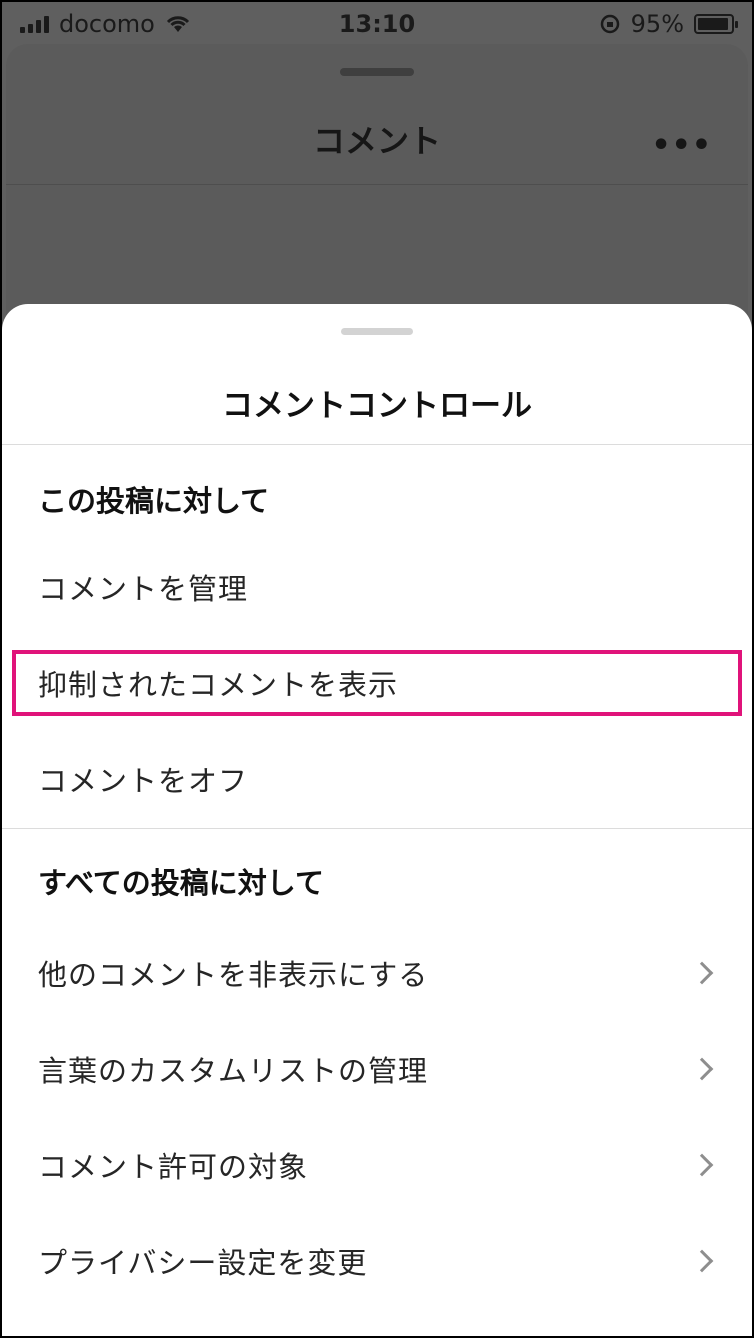 Image resolution: width=754 pixels, height=1338 pixels. I want to click on status-right: 95%, so click(668, 24).